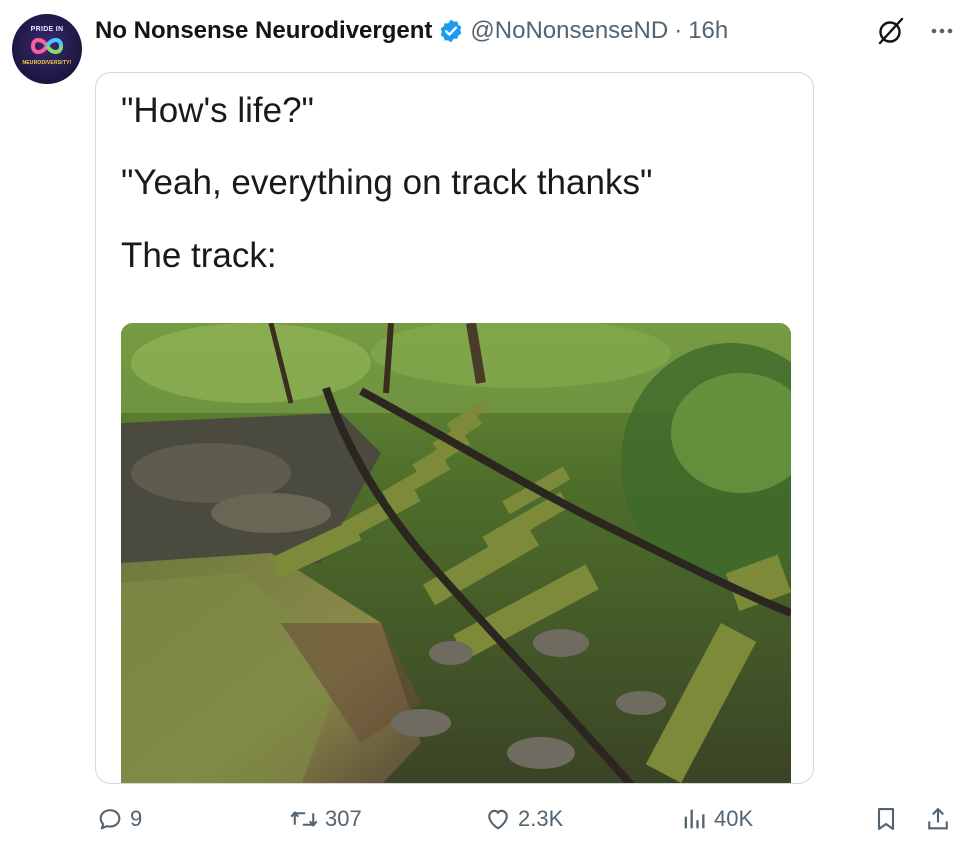 Image resolution: width=976 pixels, height=856 pixels. I want to click on bookmark-icon, so click(886, 819).